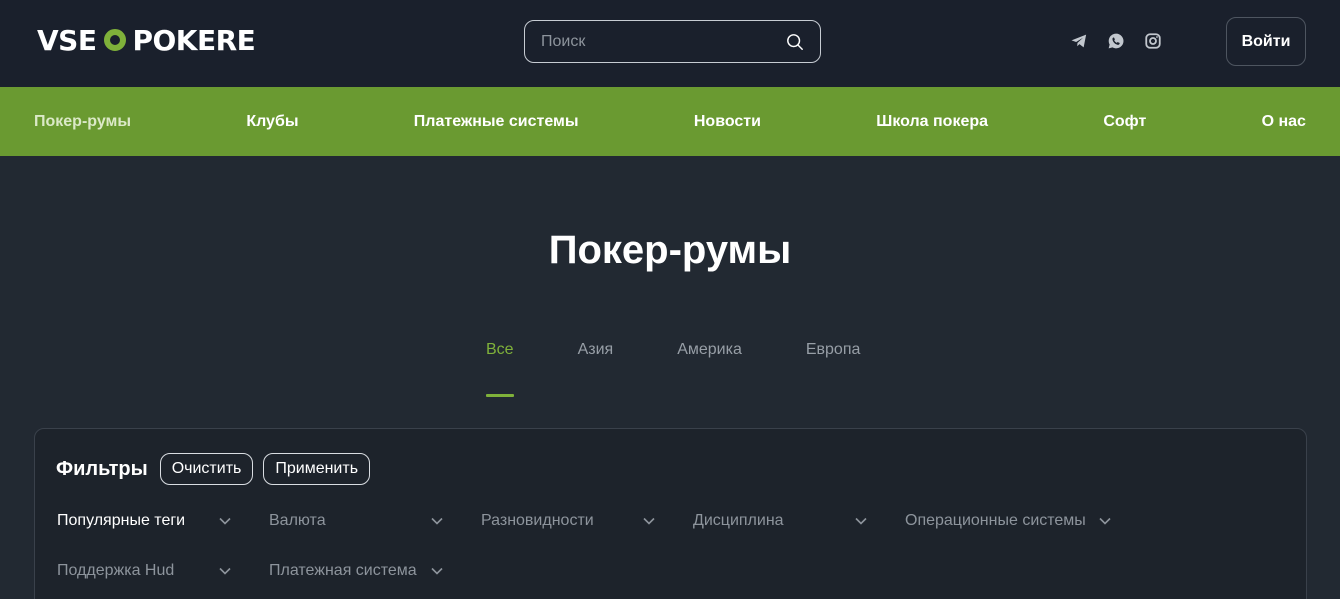 The width and height of the screenshot is (1340, 599). Describe the element at coordinates (121, 520) in the screenshot. I see `dropdown-label: Популярные теги` at that location.